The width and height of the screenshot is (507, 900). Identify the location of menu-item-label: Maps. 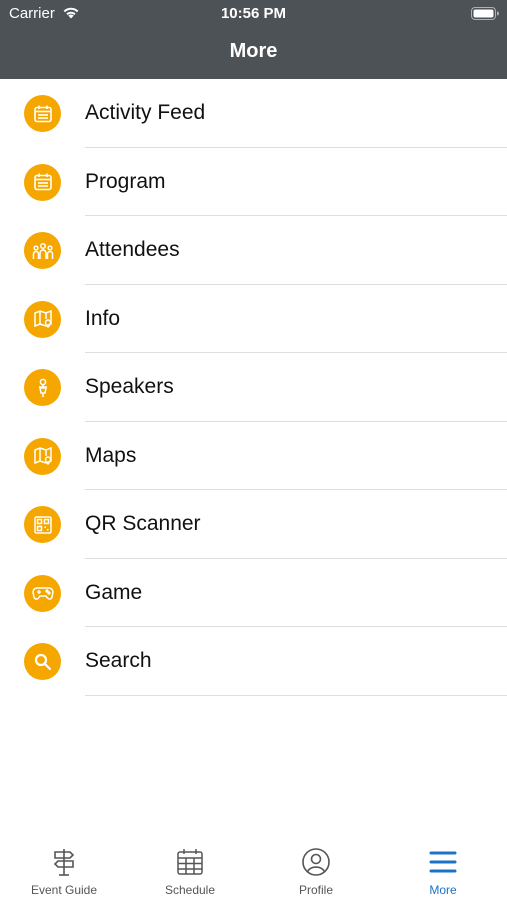
(111, 455).